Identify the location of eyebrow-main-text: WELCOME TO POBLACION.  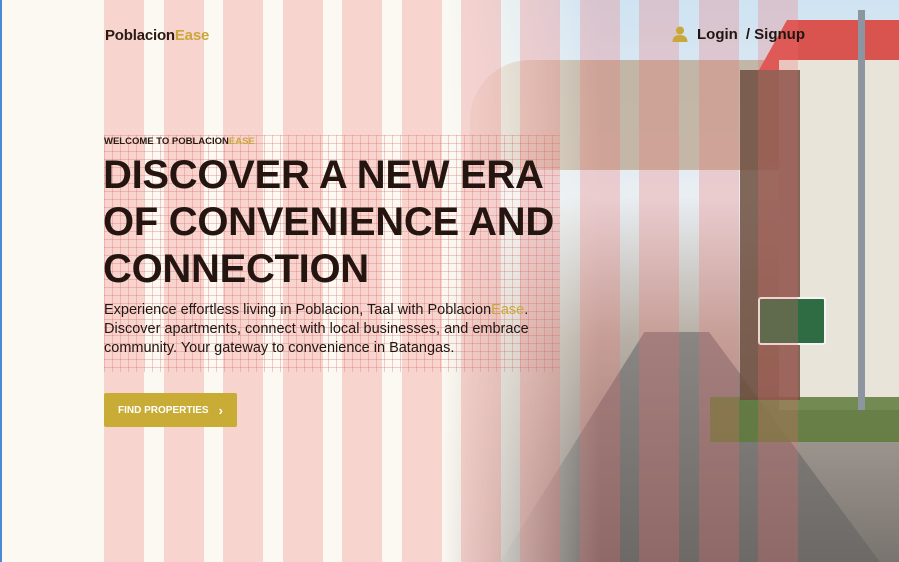
(166, 141).